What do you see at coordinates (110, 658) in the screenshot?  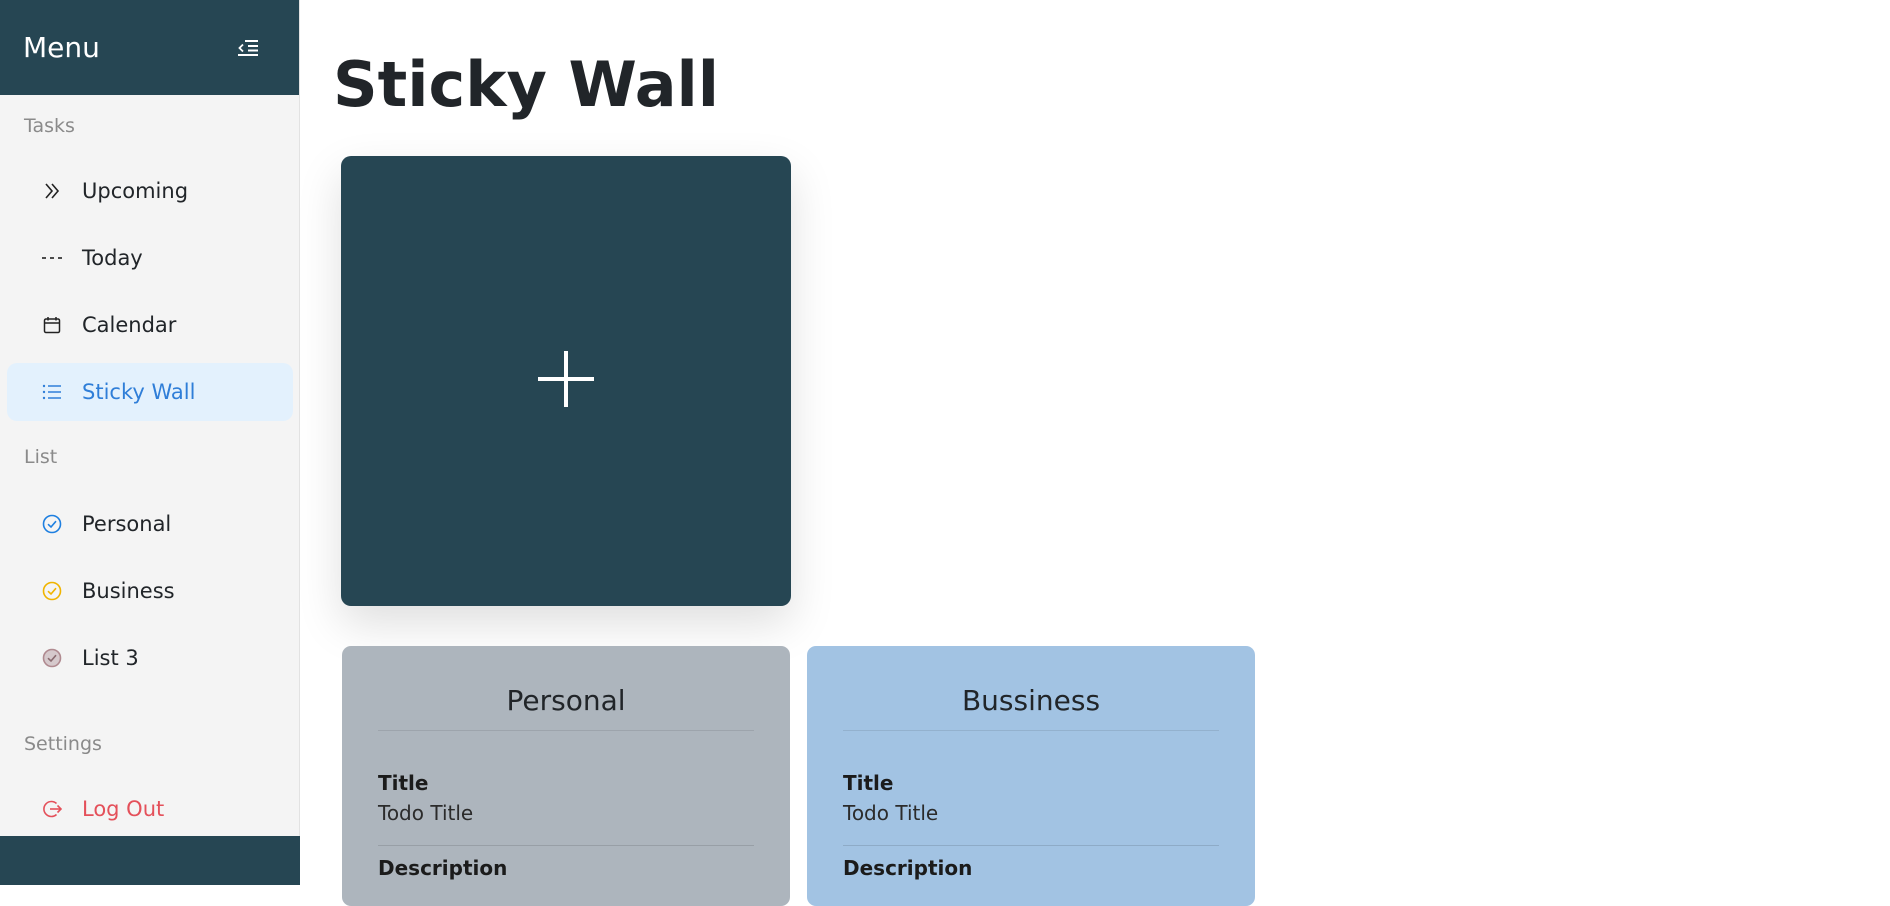 I see `sidebar-item-label: List 3` at bounding box center [110, 658].